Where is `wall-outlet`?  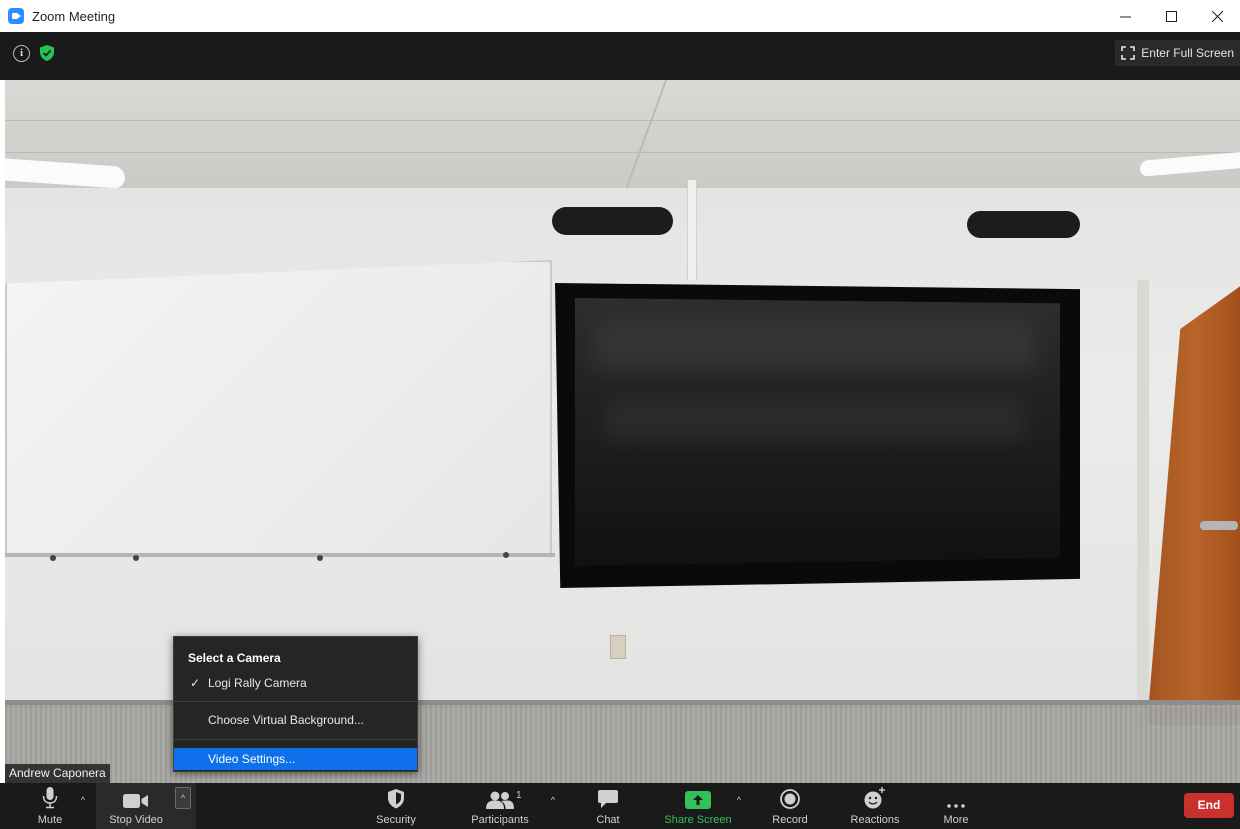 wall-outlet is located at coordinates (618, 647).